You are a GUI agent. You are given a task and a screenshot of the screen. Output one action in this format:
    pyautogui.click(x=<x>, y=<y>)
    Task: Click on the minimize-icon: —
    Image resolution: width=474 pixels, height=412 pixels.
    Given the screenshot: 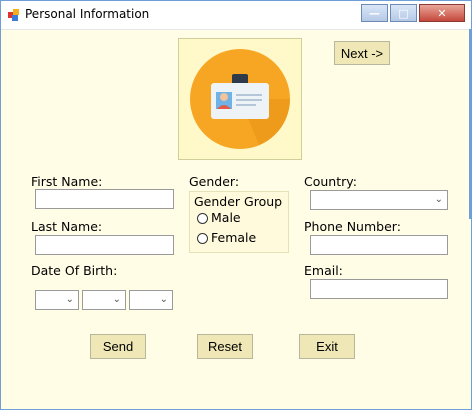 What is the action you would take?
    pyautogui.click(x=374, y=13)
    